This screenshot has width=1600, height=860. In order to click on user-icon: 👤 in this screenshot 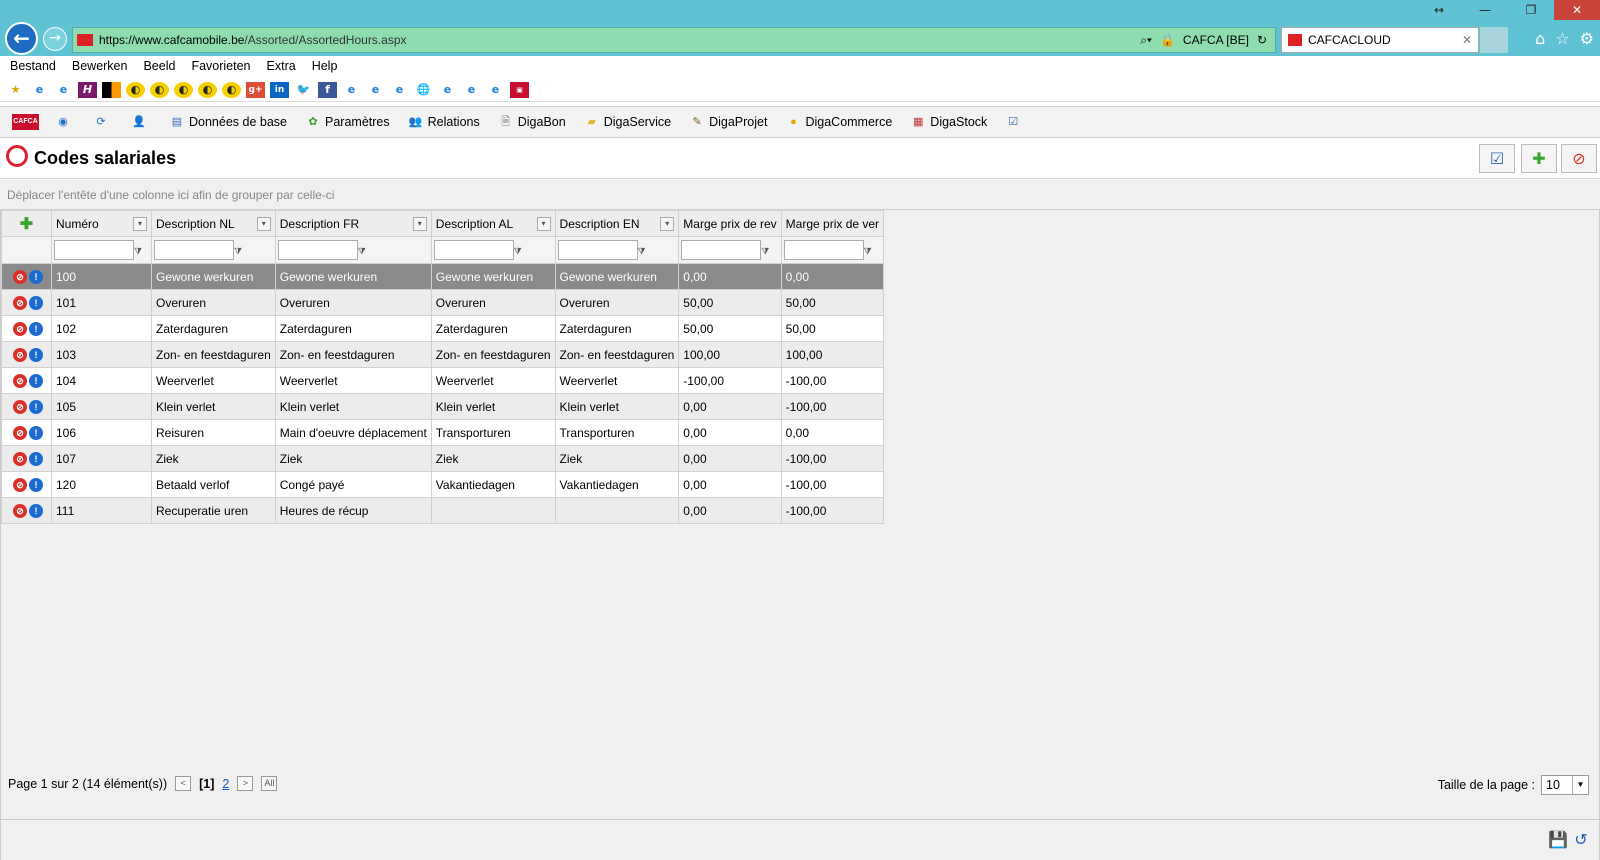, I will do `click(139, 122)`.